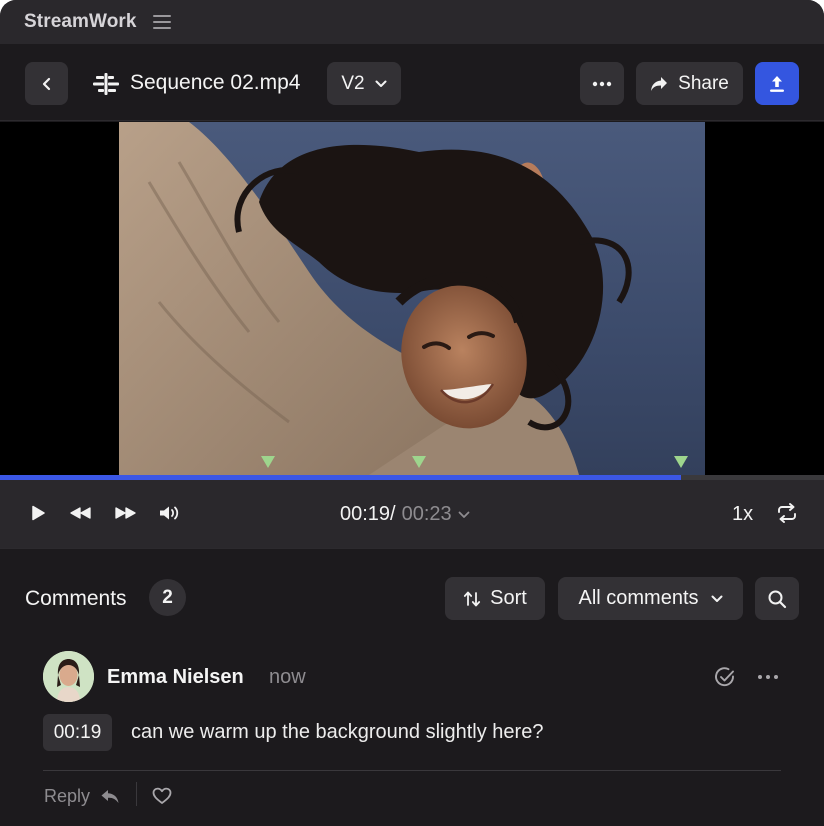 This screenshot has height=826, width=824. What do you see at coordinates (353, 83) in the screenshot?
I see `version-label: V2` at bounding box center [353, 83].